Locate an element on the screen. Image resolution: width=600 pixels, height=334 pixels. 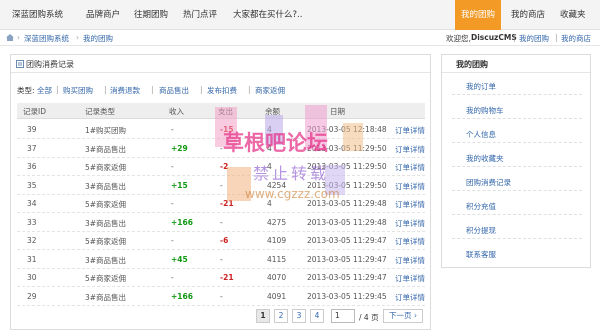
next-page-button: 下一页 › is located at coordinates (403, 316).